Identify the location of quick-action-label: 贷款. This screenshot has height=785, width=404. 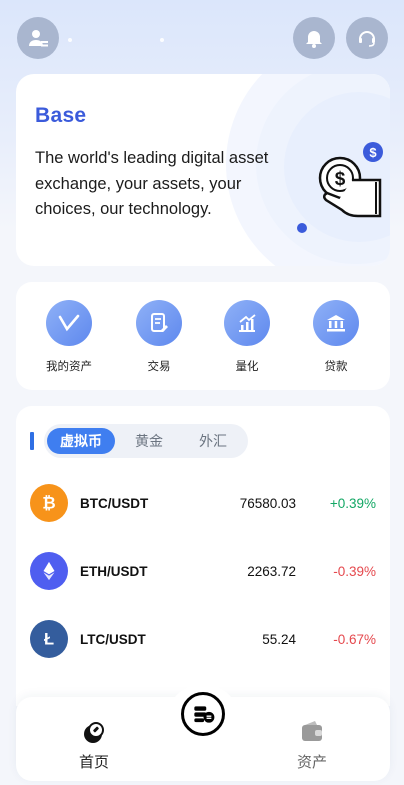
(336, 367).